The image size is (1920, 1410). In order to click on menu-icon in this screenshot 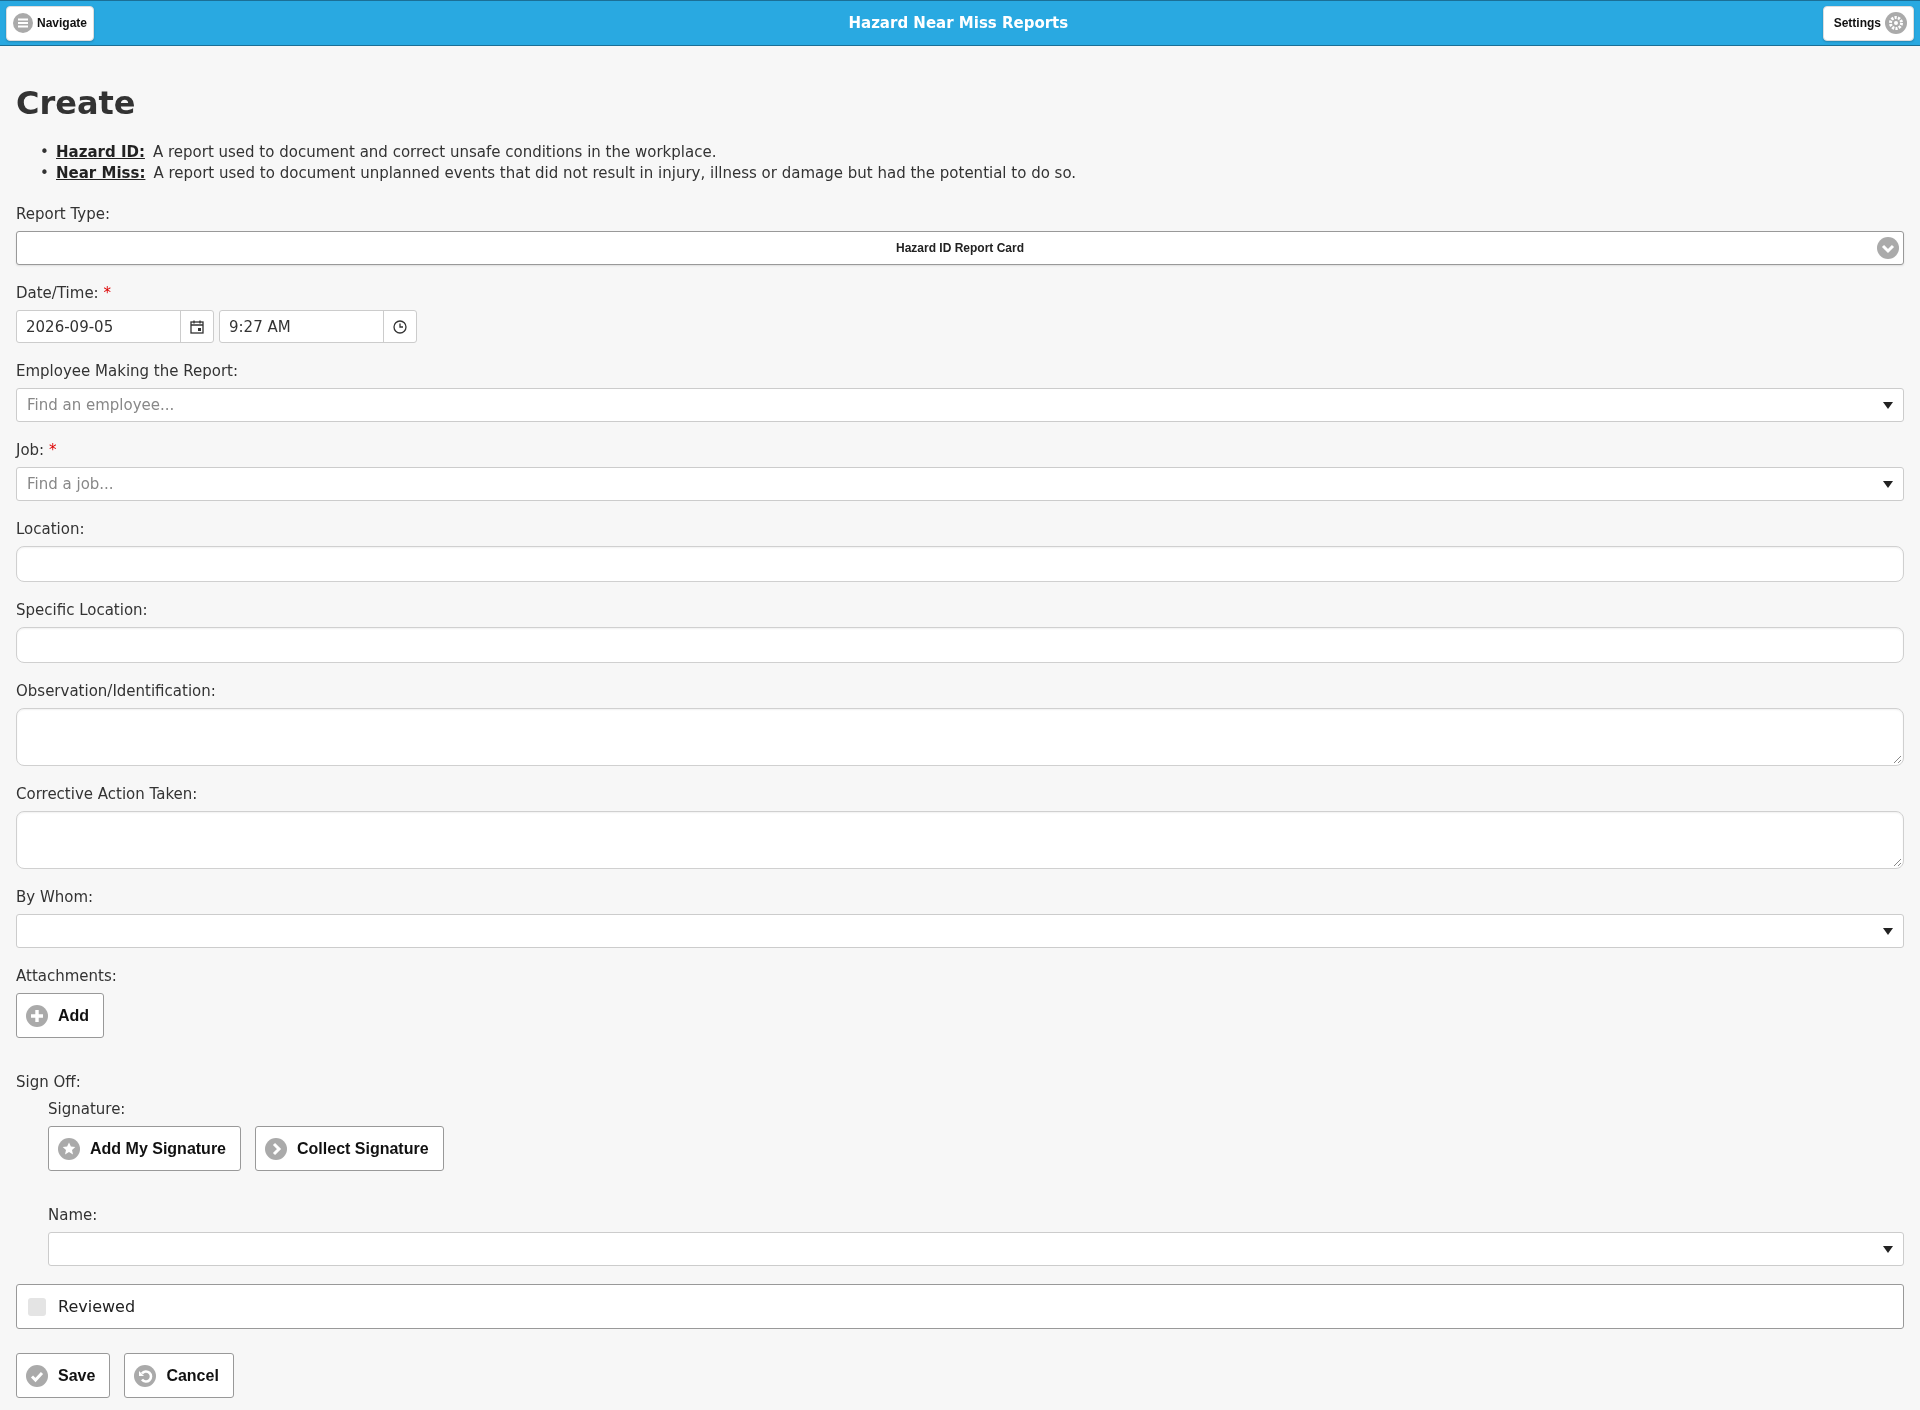, I will do `click(23, 23)`.